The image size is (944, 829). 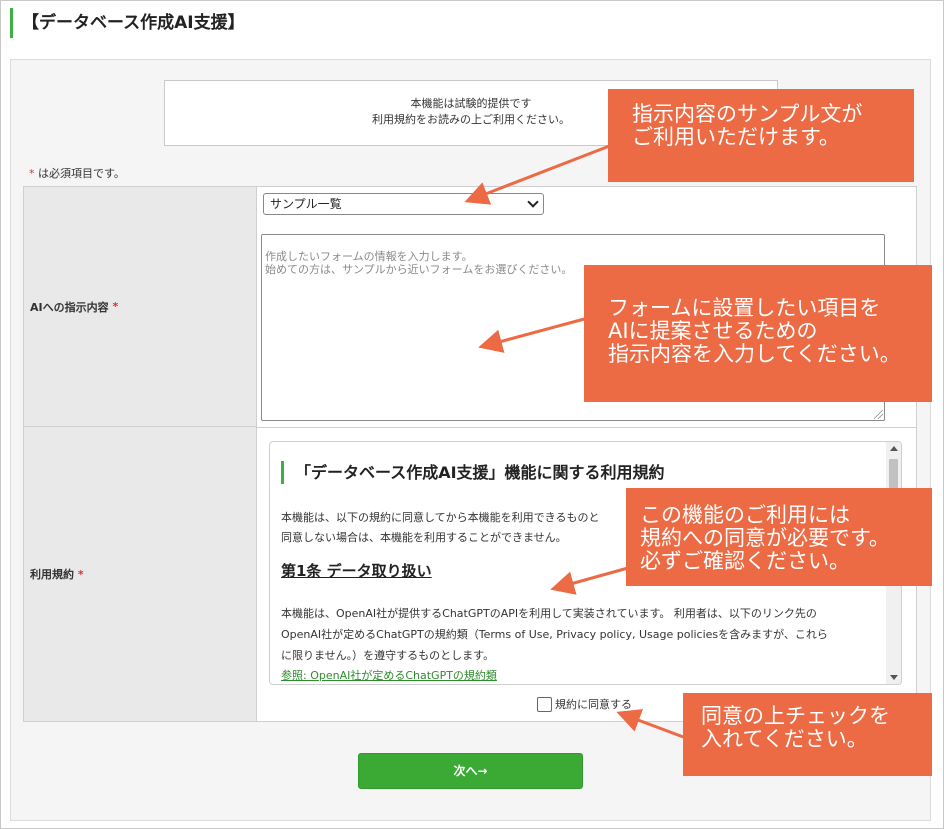 I want to click on callout-4-line-2: 入れてください。, so click(x=784, y=739).